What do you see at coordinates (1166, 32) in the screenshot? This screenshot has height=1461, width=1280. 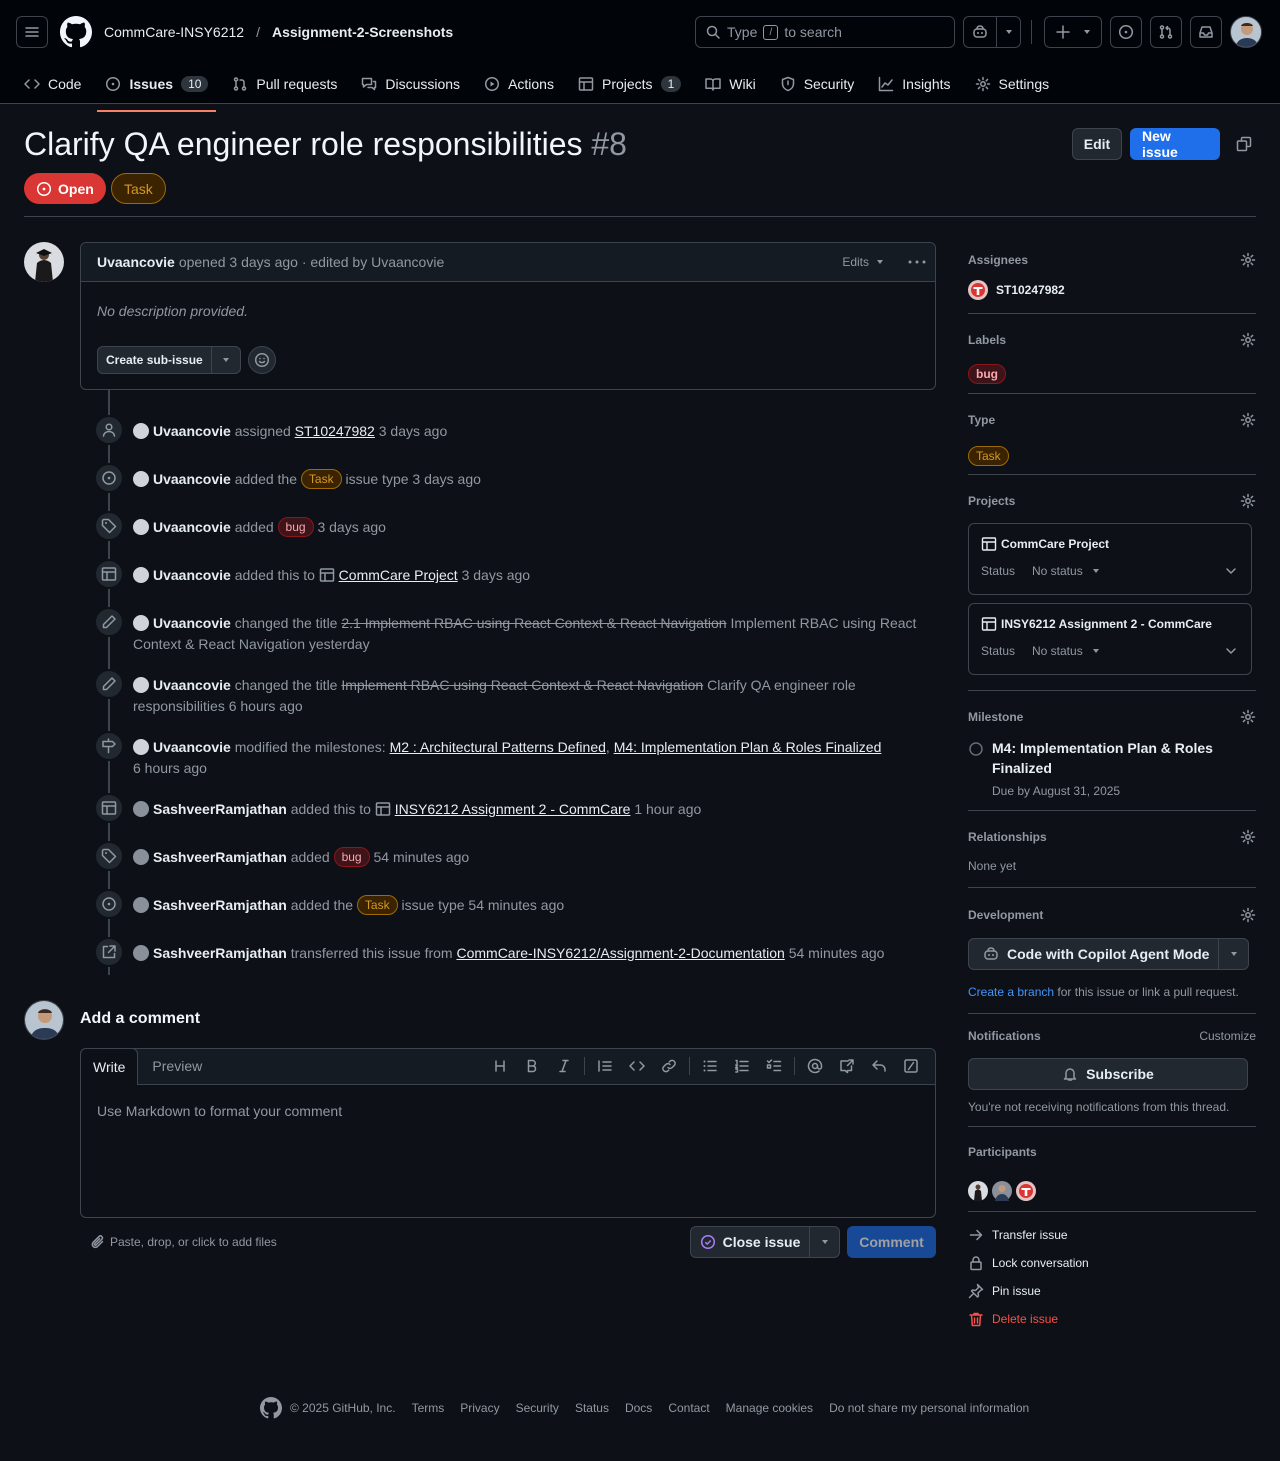 I see `pull-requests-shortcut-button` at bounding box center [1166, 32].